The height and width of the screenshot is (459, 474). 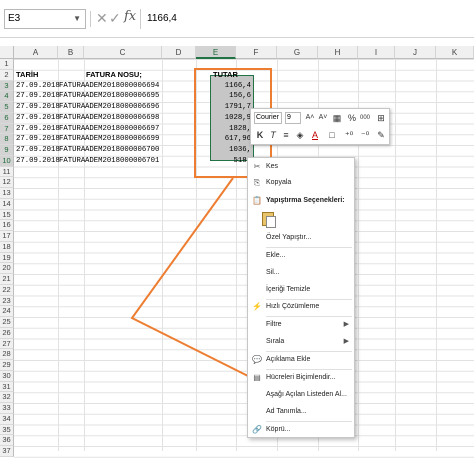 What do you see at coordinates (273, 135) in the screenshot?
I see `italic-button: T` at bounding box center [273, 135].